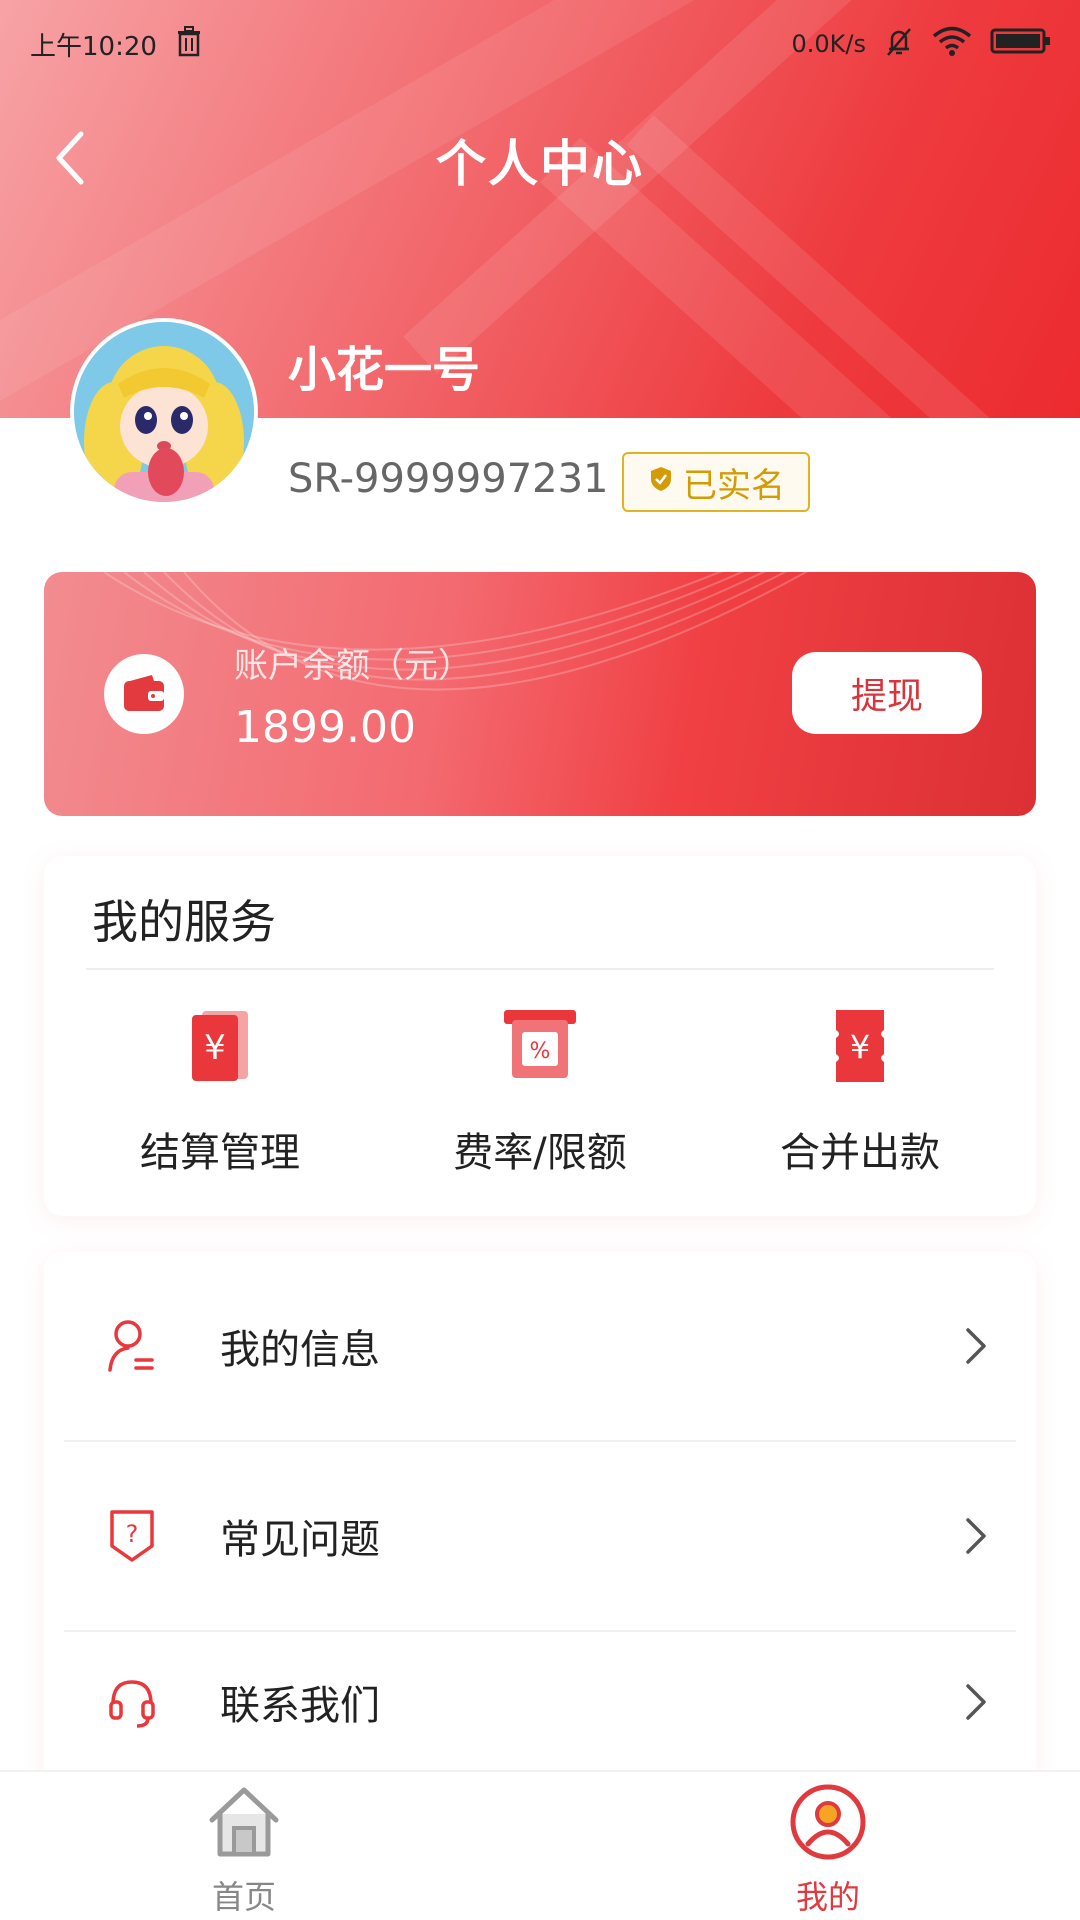  What do you see at coordinates (132, 1702) in the screenshot?
I see `headset-icon` at bounding box center [132, 1702].